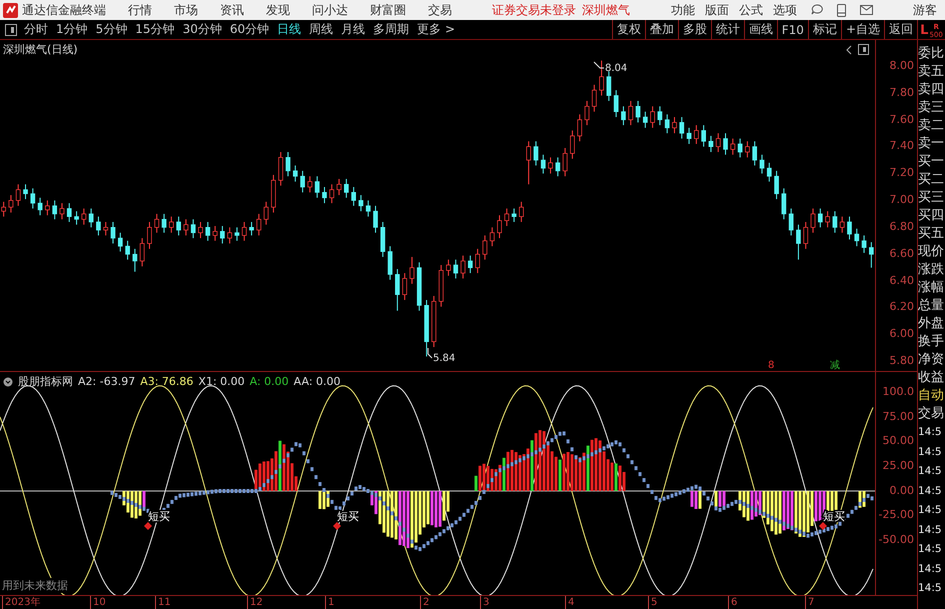  Describe the element at coordinates (317, 381) in the screenshot. I see `indicator-value: AA: 0.00` at that location.